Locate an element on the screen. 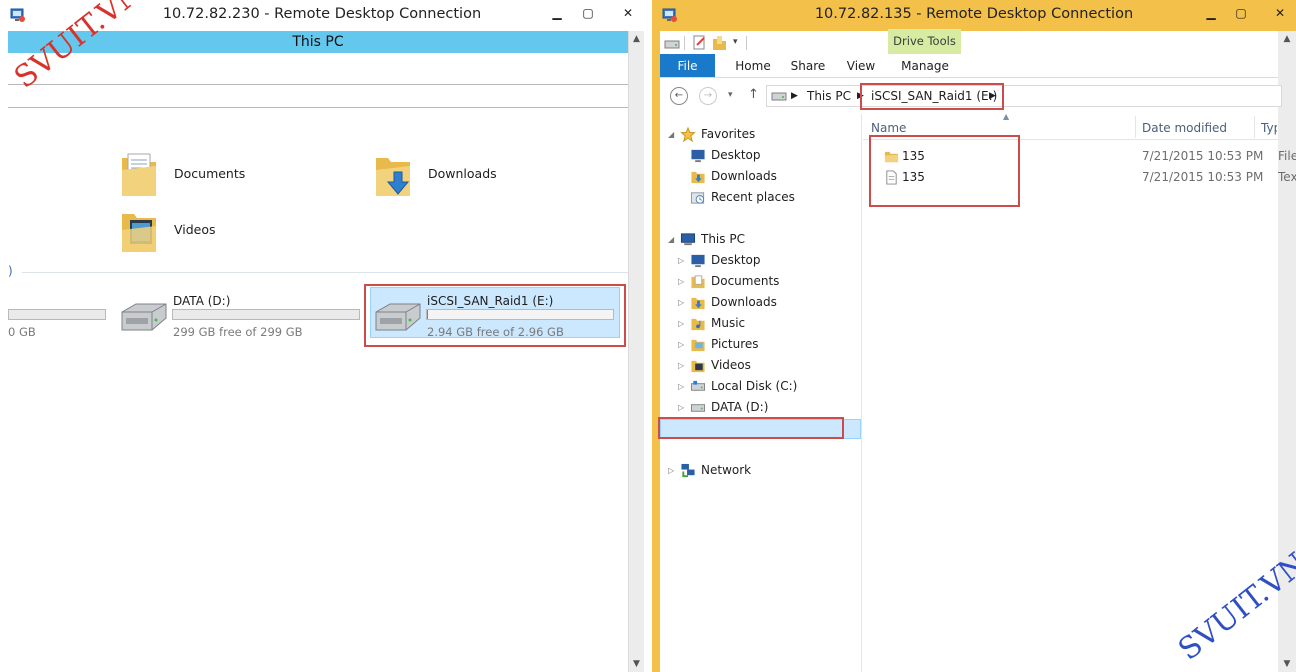 The height and width of the screenshot is (672, 1296). tab-share: Share is located at coordinates (808, 65).